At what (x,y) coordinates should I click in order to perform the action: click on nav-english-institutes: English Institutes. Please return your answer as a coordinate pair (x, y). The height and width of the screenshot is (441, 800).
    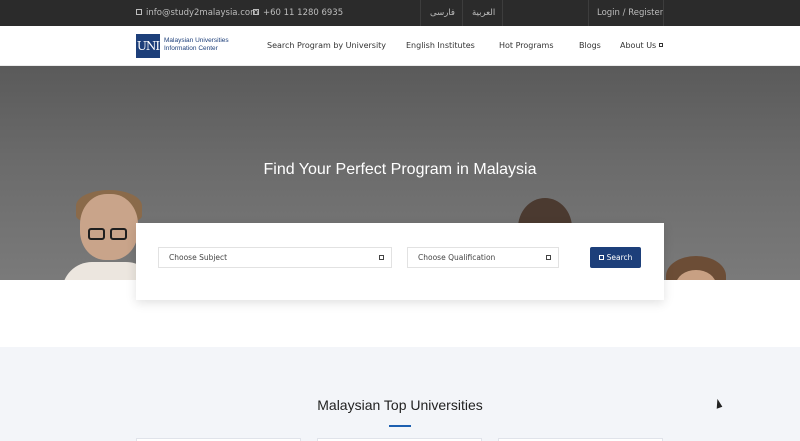
    Looking at the image, I should click on (440, 46).